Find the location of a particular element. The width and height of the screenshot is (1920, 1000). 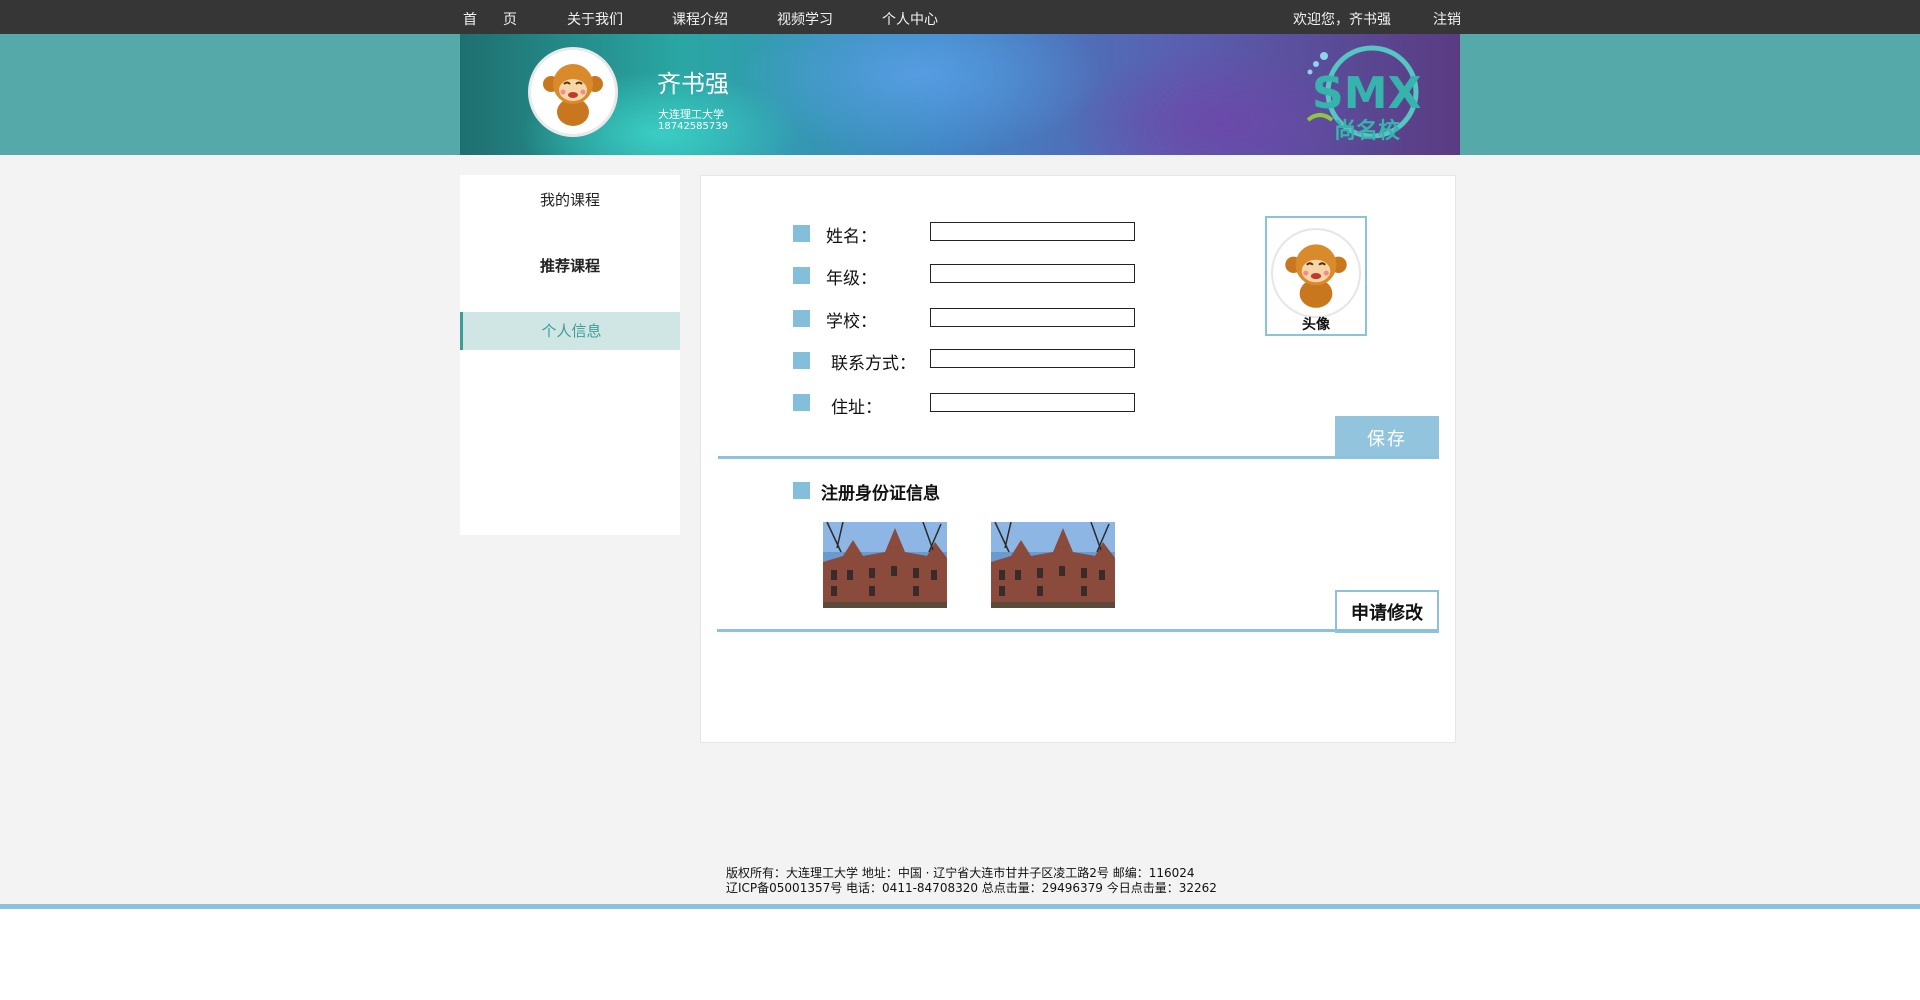

sidebar-item-personal-info: 个人信息 is located at coordinates (570, 331).